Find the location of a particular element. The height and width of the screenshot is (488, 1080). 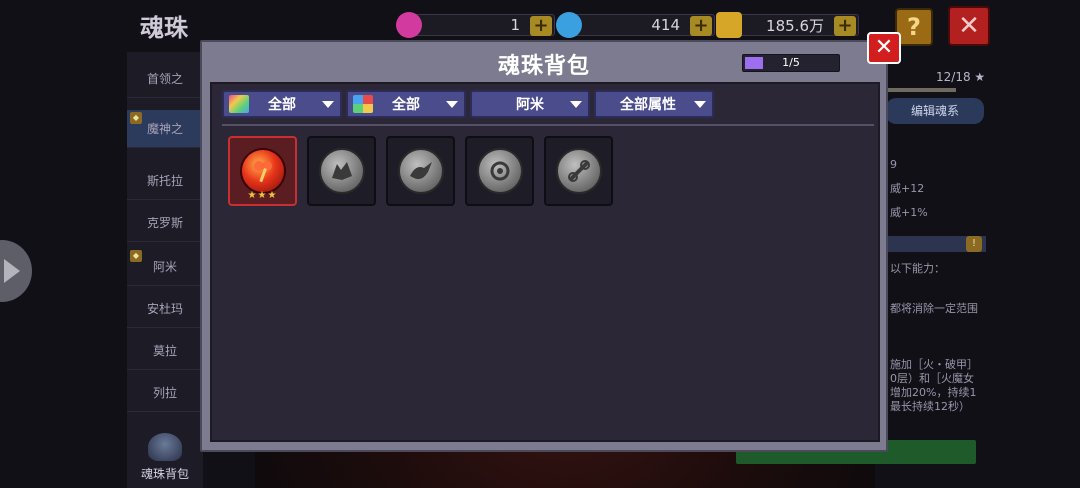

filter-label: 阿米 is located at coordinates (530, 105).